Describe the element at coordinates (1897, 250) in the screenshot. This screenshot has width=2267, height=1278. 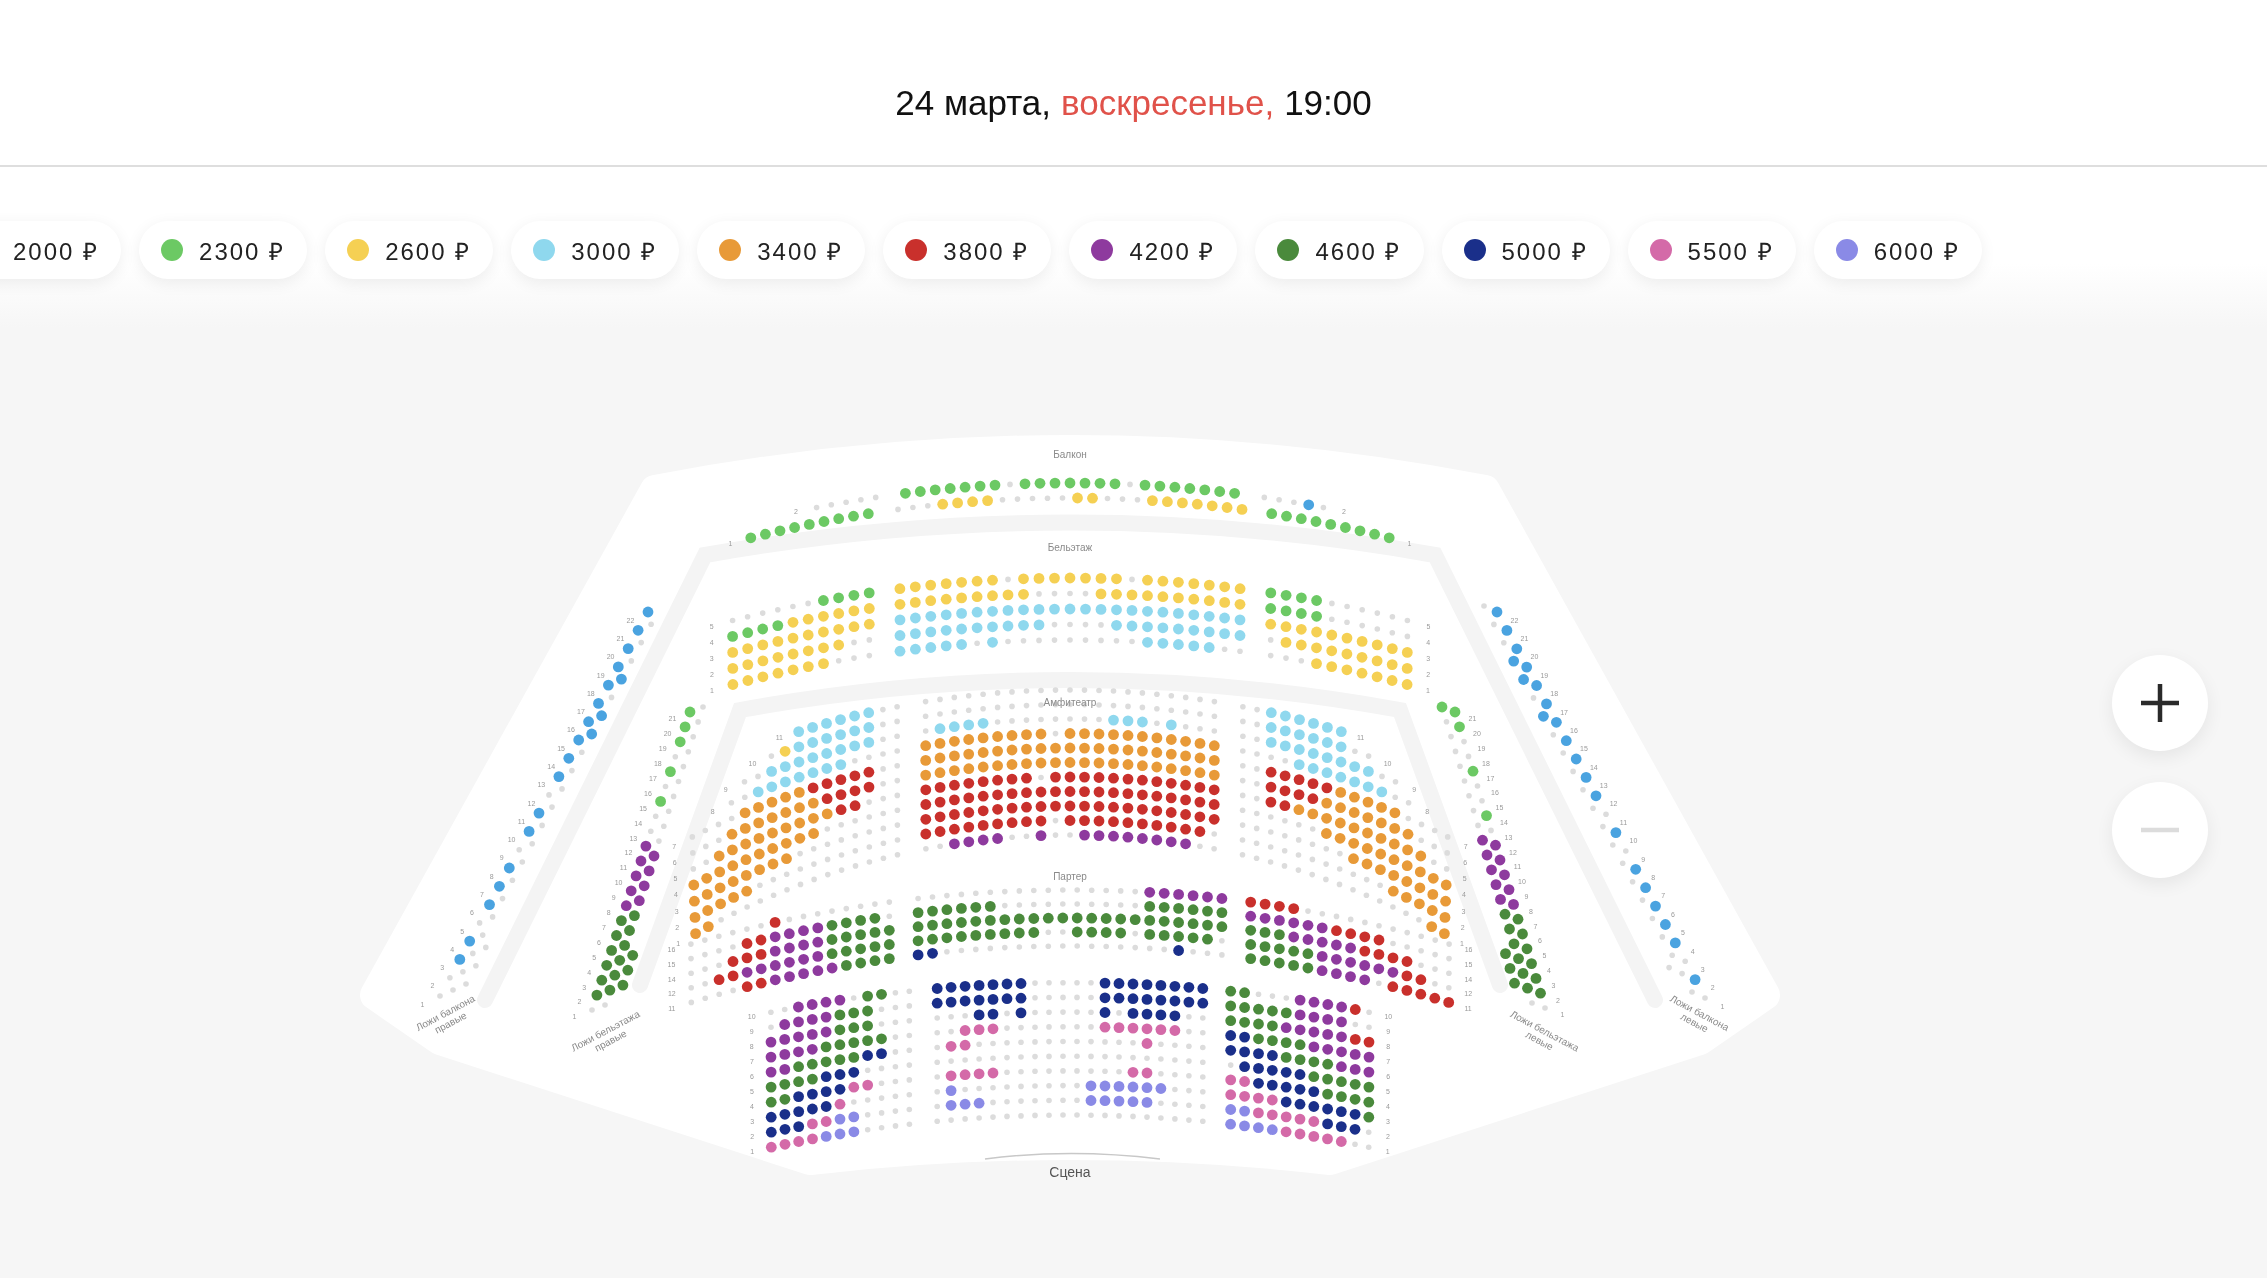
I see `price-filter-chip: 6000 ₽` at that location.